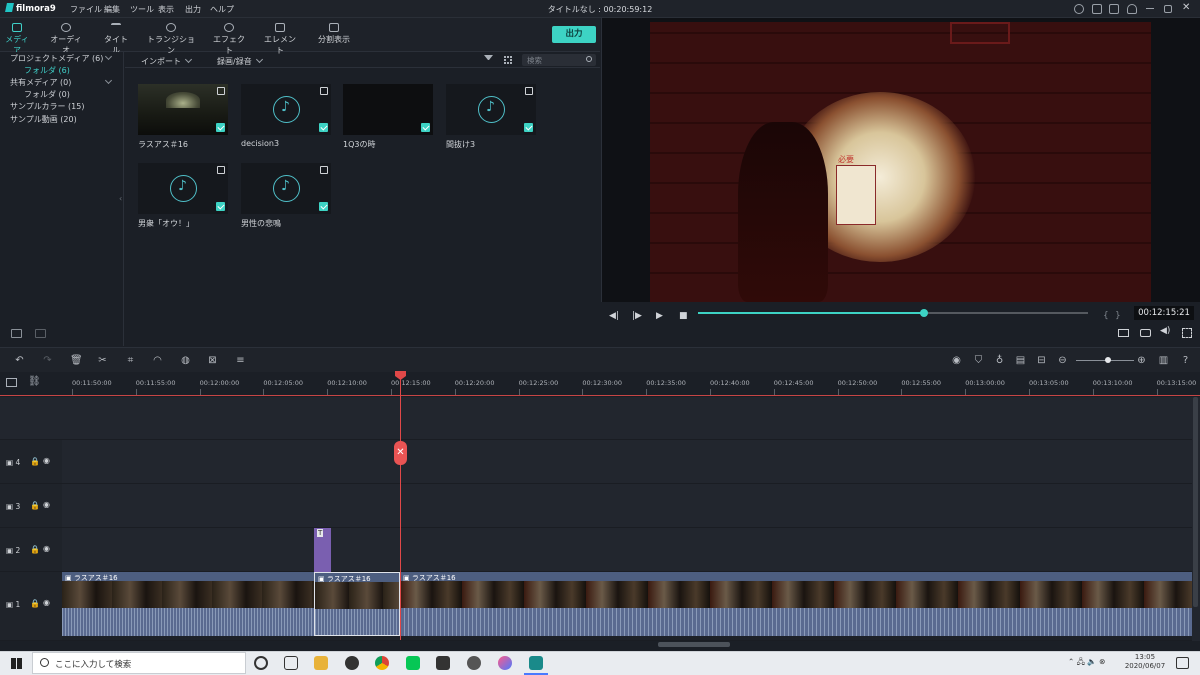 The image size is (1200, 675). Describe the element at coordinates (893, 313) in the screenshot. I see `progress-bar` at that location.